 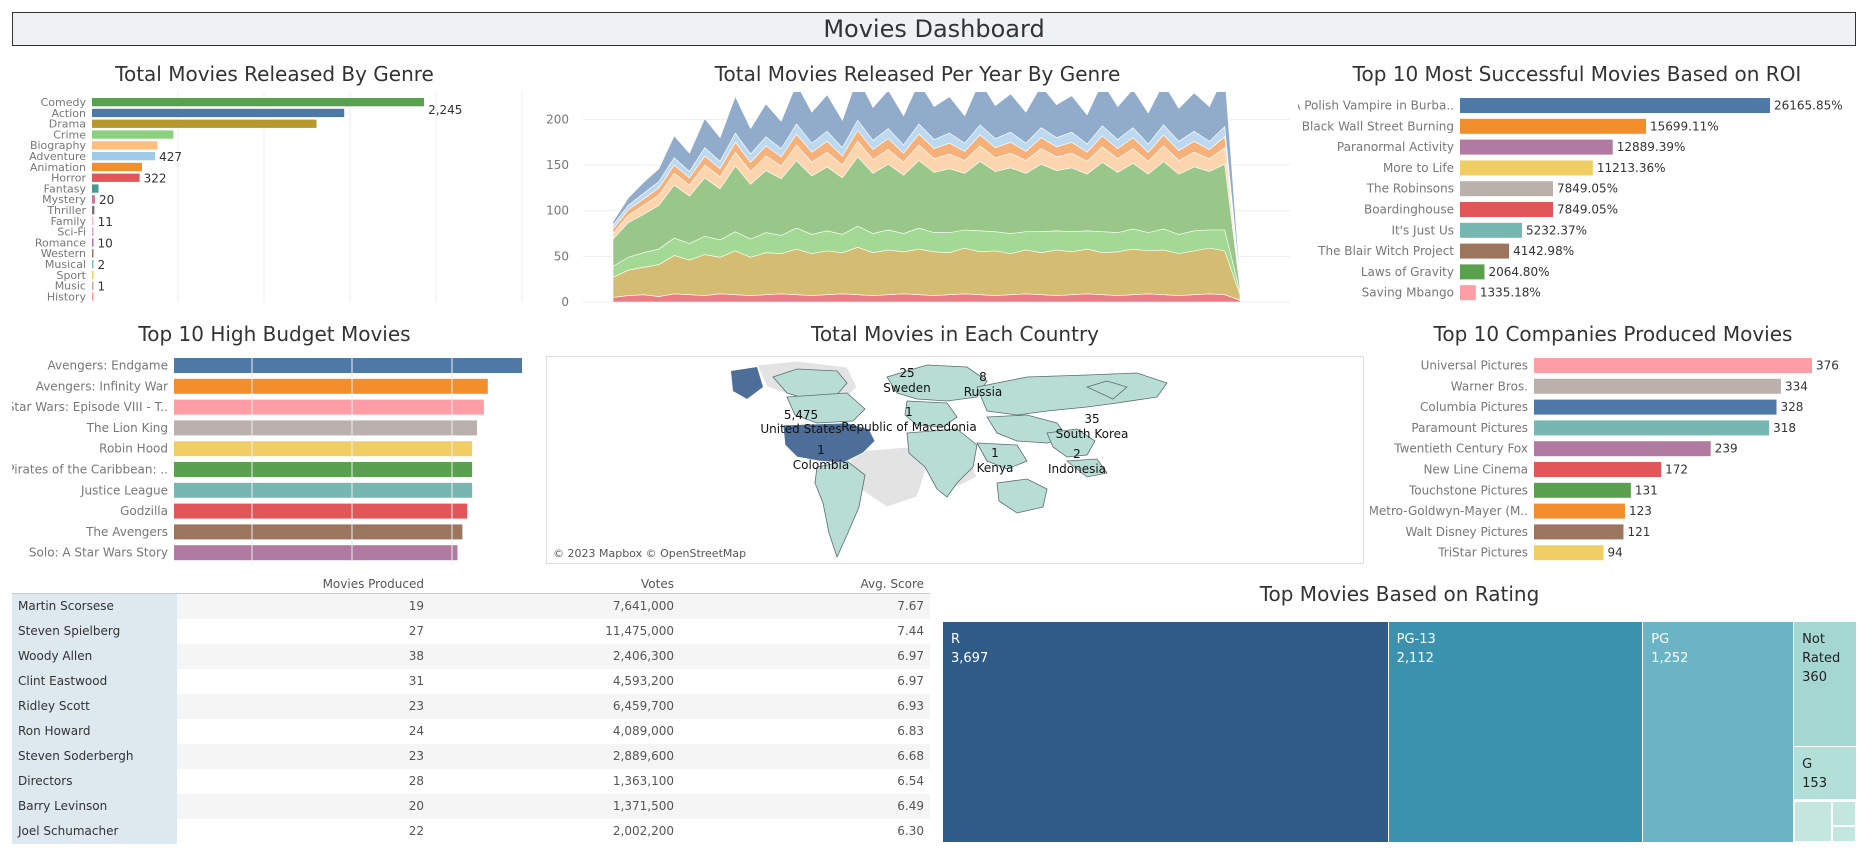 I want to click on company-data-label: 172, so click(x=1676, y=470).